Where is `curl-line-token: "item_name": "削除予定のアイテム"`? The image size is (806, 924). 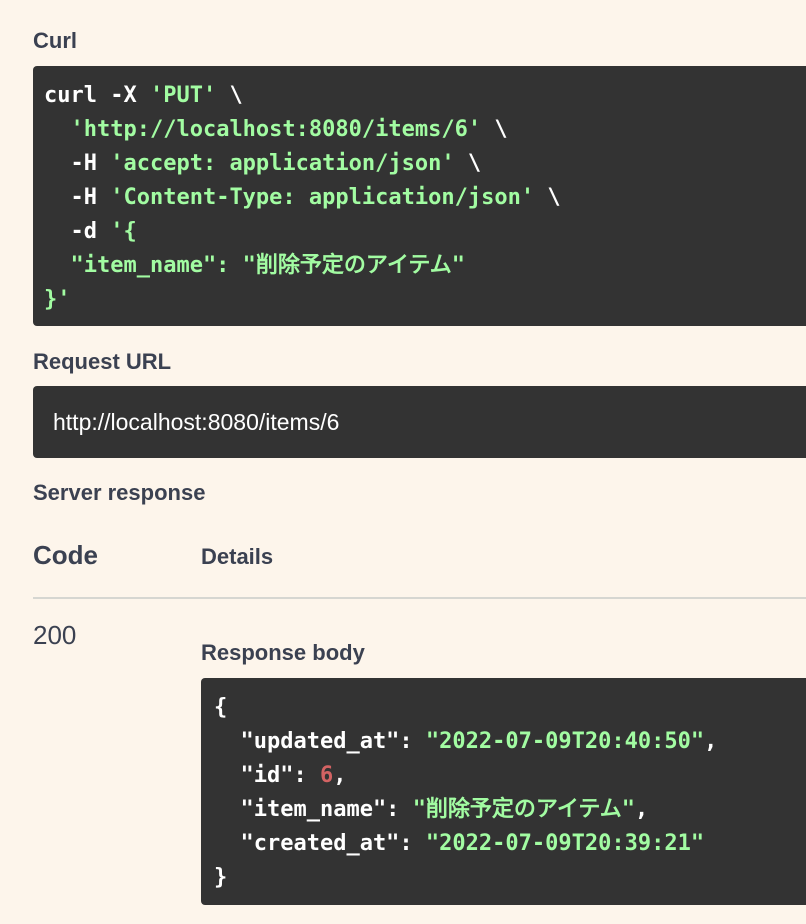
curl-line-token: "item_name": "削除予定のアイテム" is located at coordinates (254, 265).